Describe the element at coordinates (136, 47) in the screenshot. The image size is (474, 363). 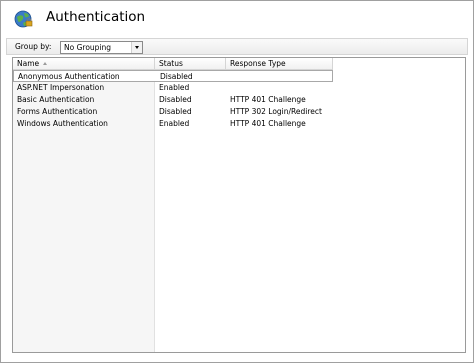
I see `chevron-down-icon` at that location.